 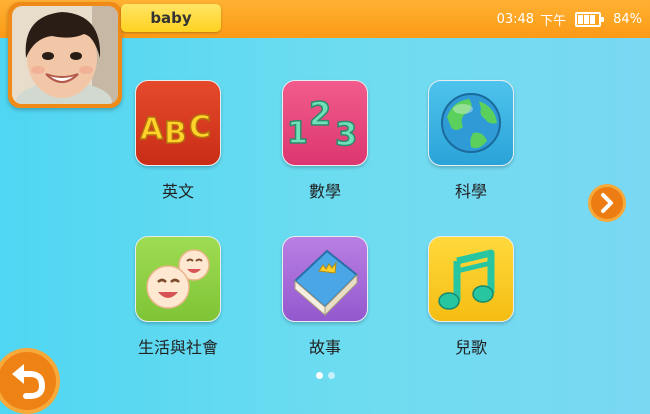 I want to click on app-tile-life-society: 生活與社會, so click(x=178, y=297).